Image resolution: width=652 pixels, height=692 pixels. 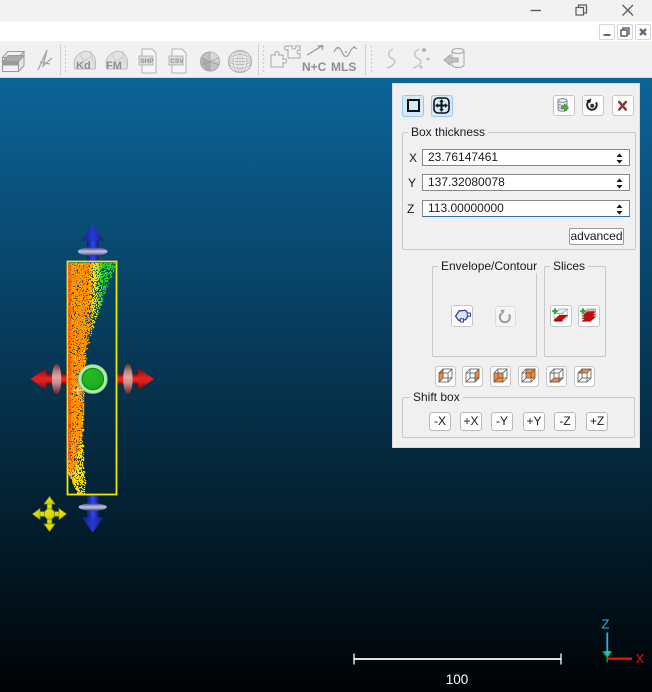 I want to click on svg-text: 100, so click(x=457, y=679).